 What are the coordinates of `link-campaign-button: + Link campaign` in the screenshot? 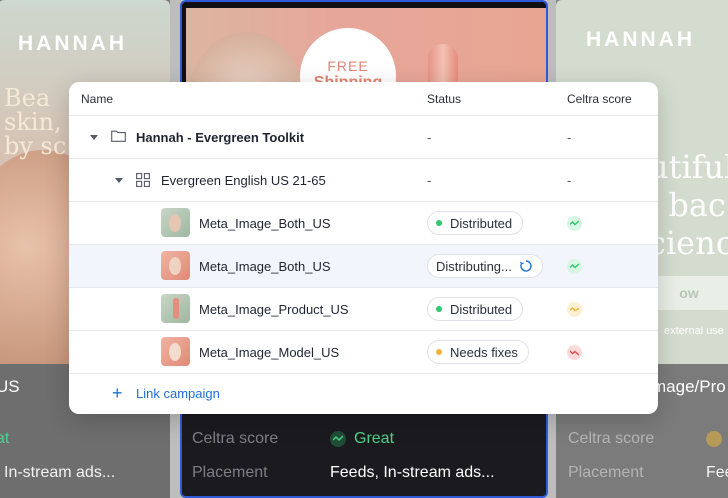 It's located at (363, 394).